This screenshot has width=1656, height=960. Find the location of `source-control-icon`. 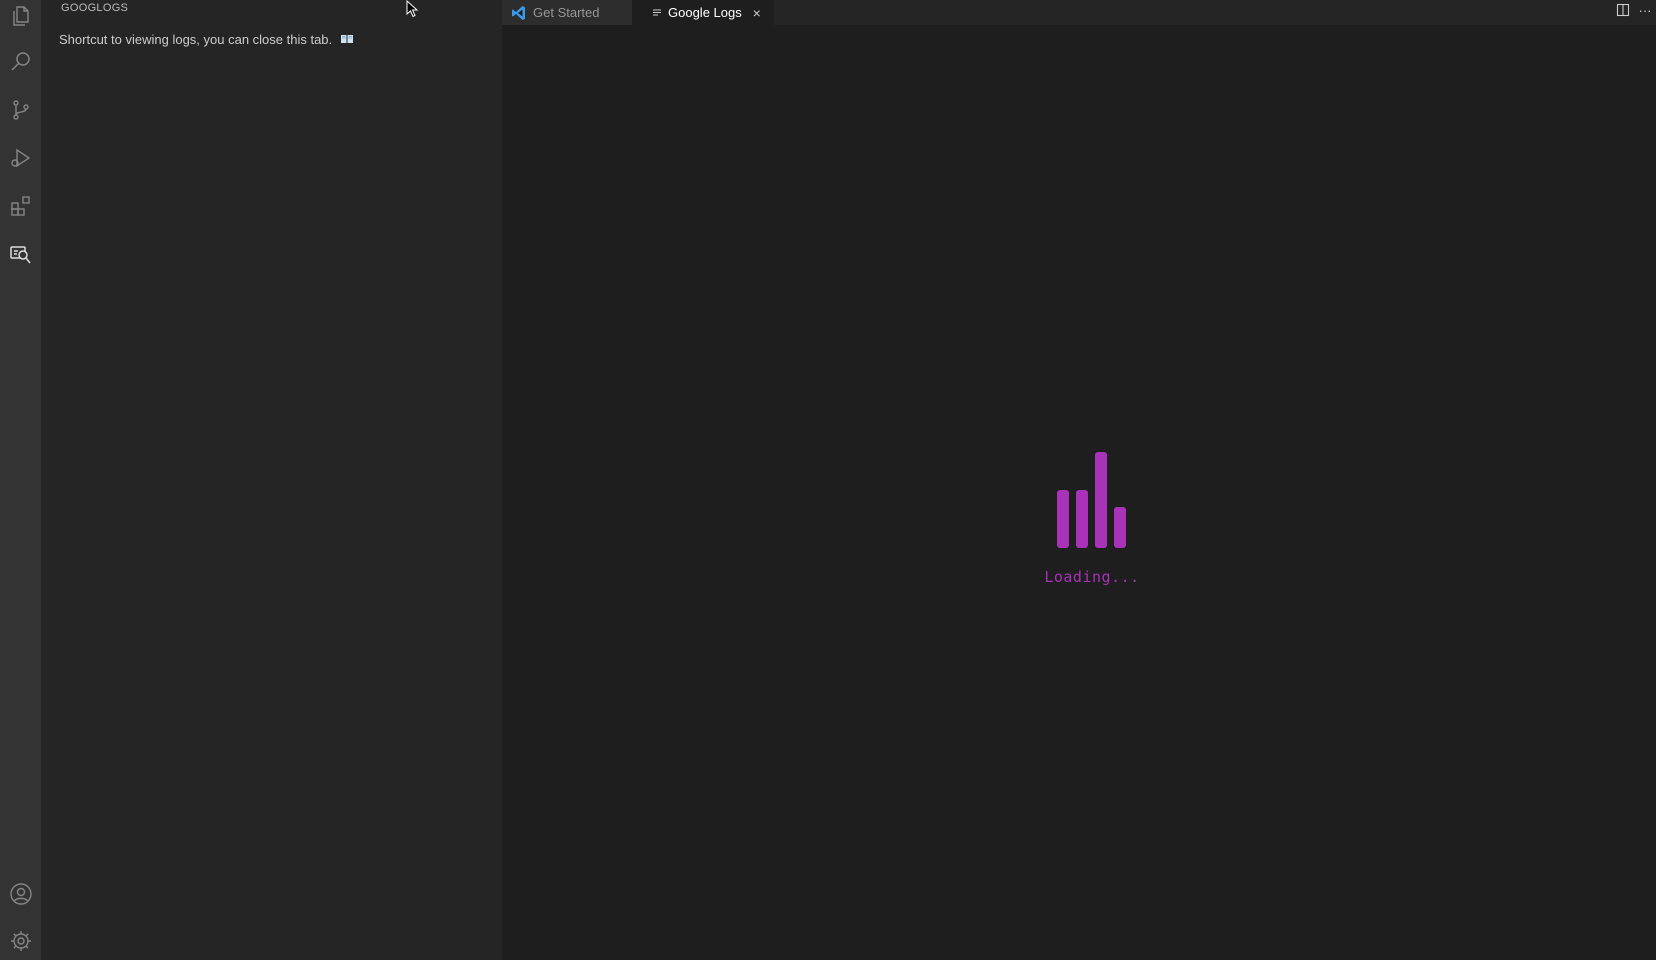

source-control-icon is located at coordinates (20, 110).